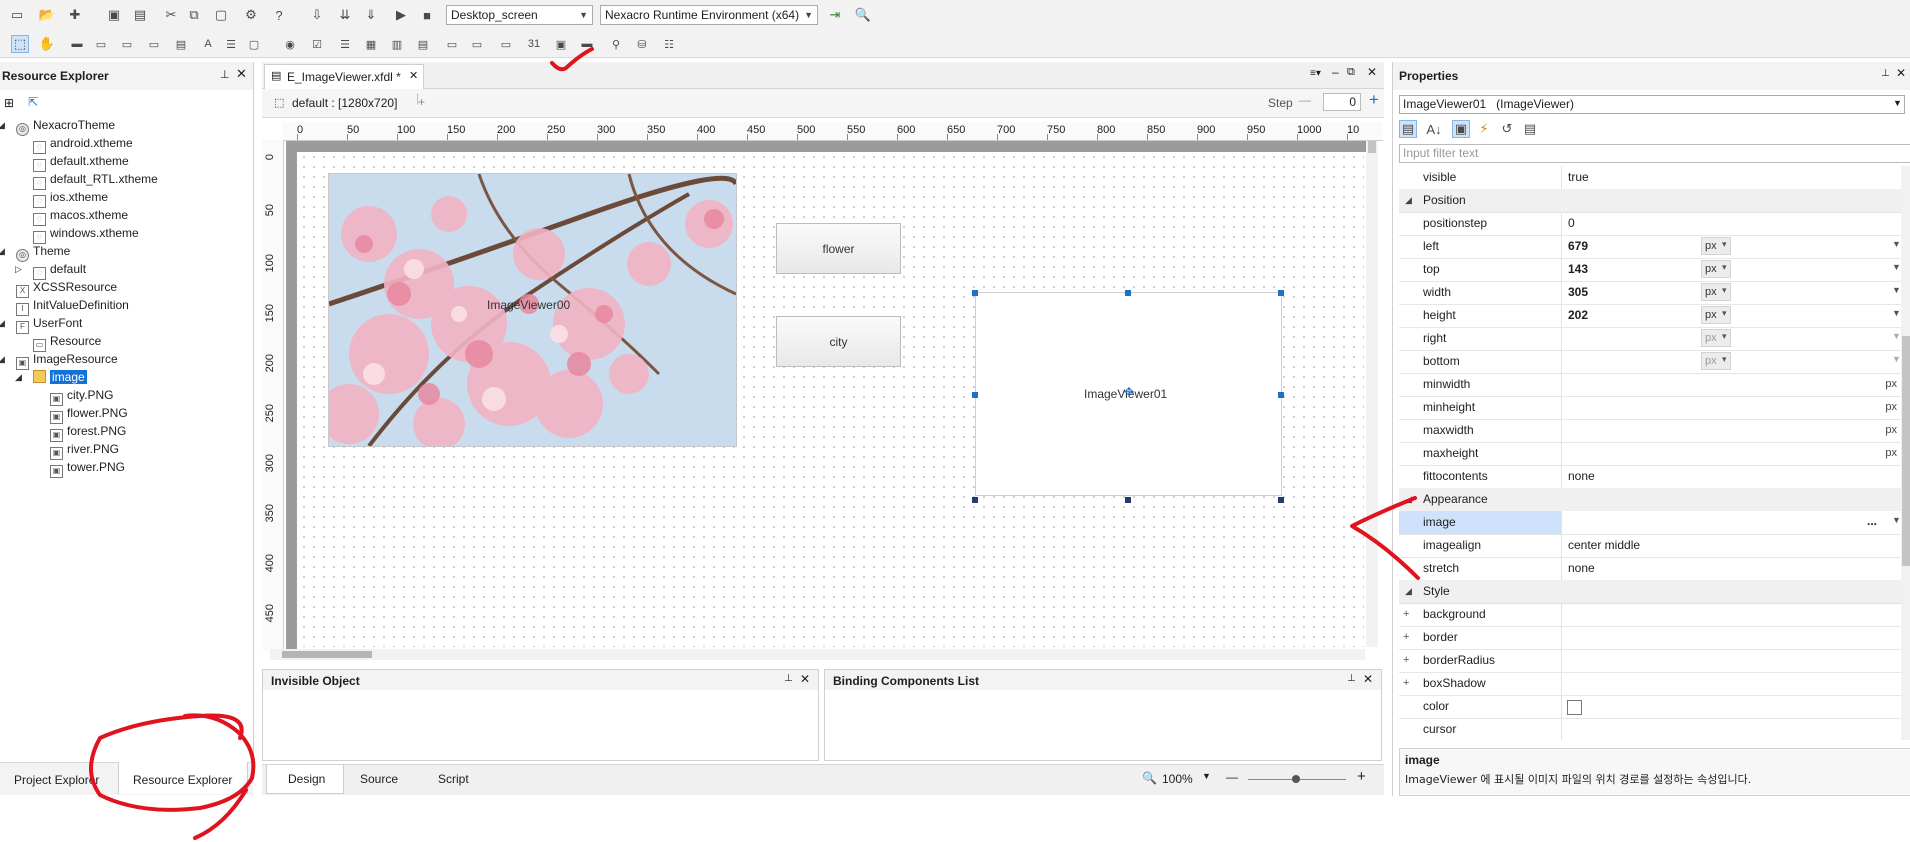  I want to click on tree-item: ▣ tower.PNG, so click(82, 468).